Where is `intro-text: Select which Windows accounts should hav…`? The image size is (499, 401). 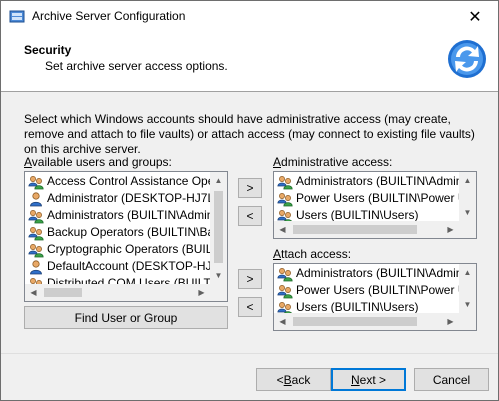 intro-text: Select which Windows accounts should hav… is located at coordinates (249, 134).